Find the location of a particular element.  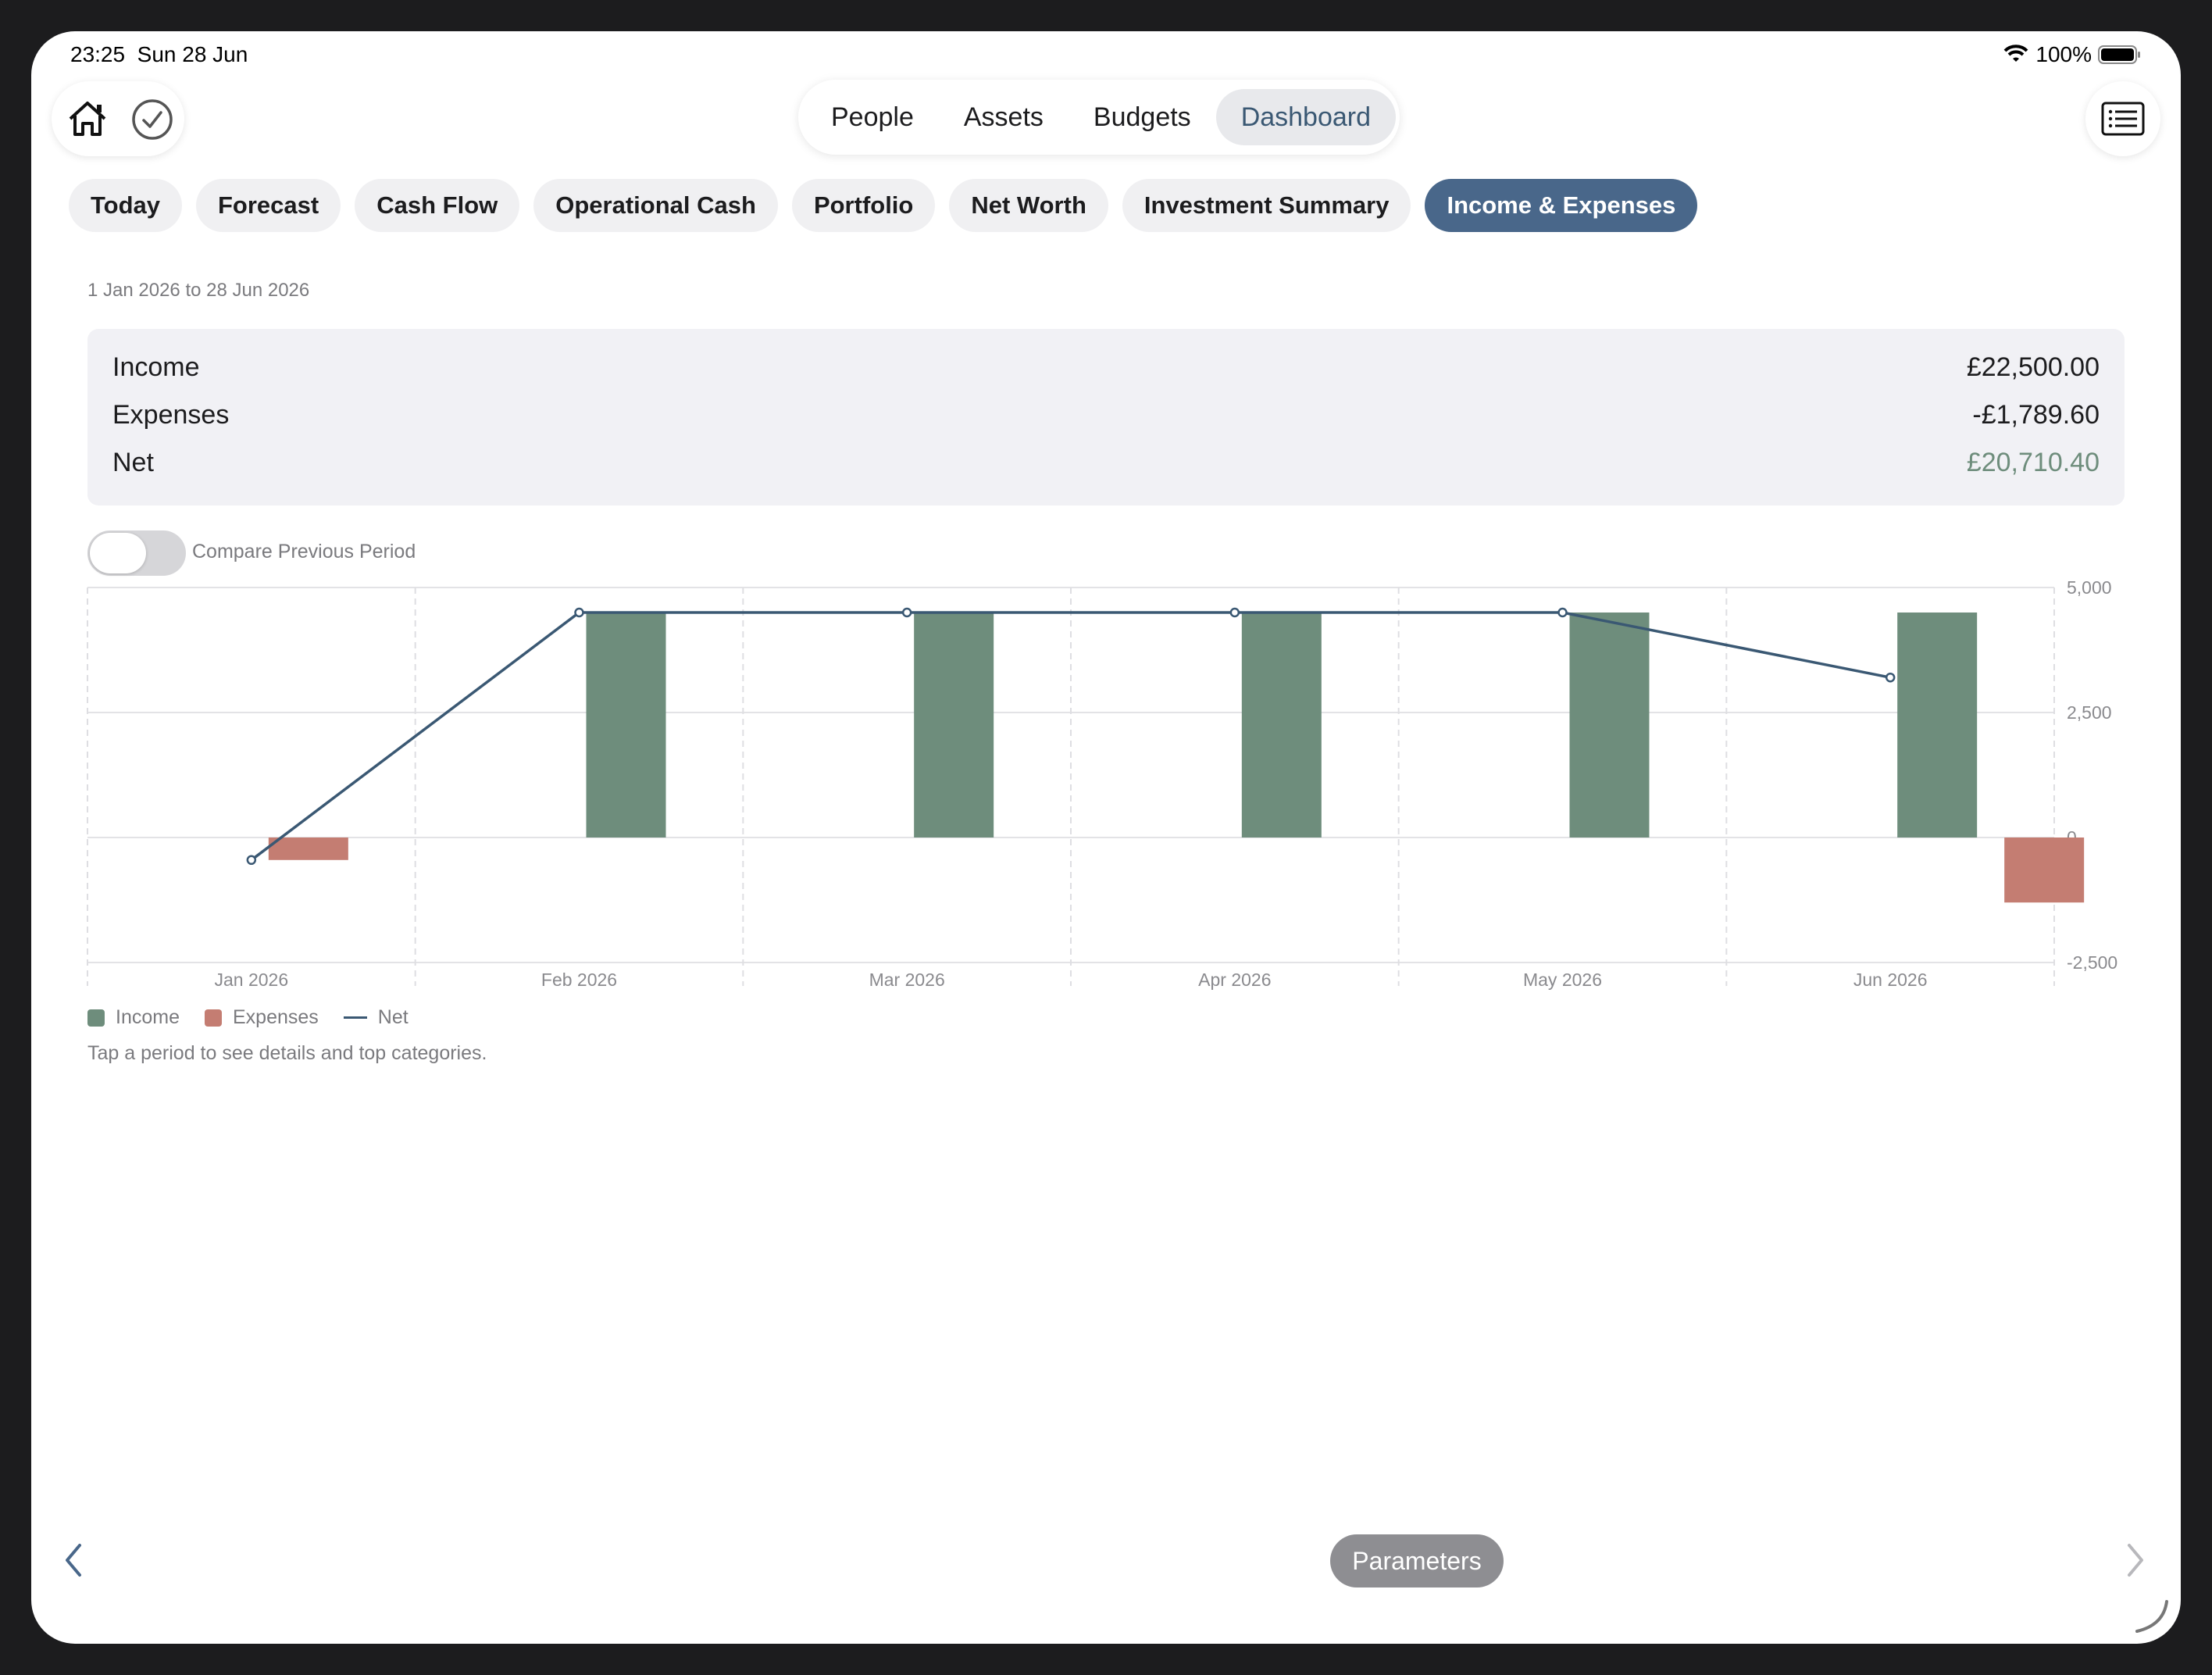

chart-legend: Income Expenses Net is located at coordinates (260, 1018).